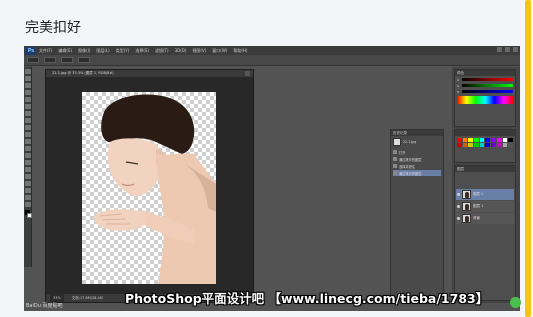 The image size is (533, 317). I want to click on red-slider: R, so click(485, 79).